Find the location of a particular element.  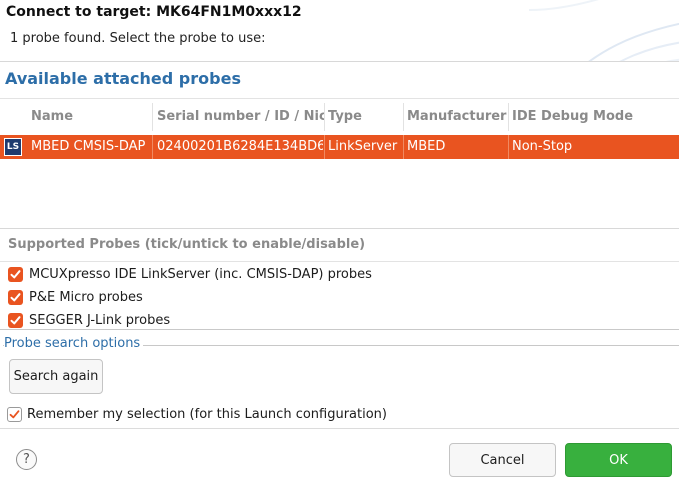

probe-serial-cell: 02400201B6284E134BD6 is located at coordinates (240, 146).